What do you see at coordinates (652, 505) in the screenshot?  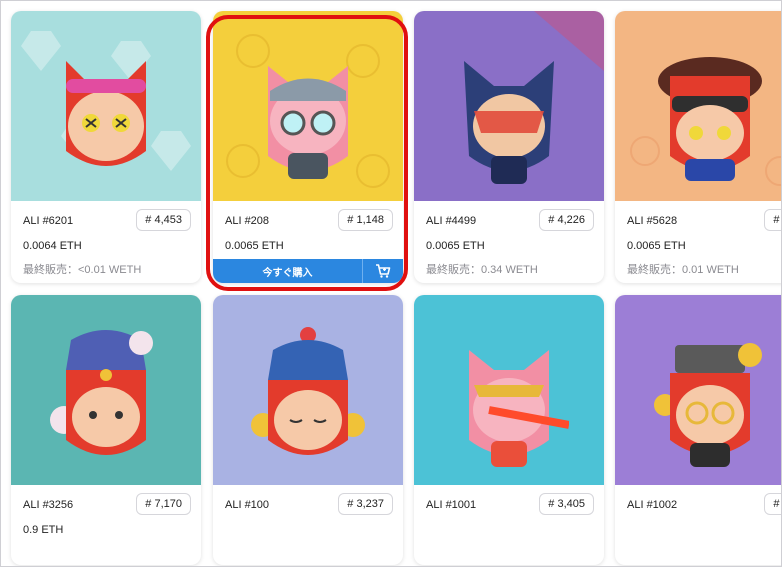 I see `nft-name: ALI #1002` at bounding box center [652, 505].